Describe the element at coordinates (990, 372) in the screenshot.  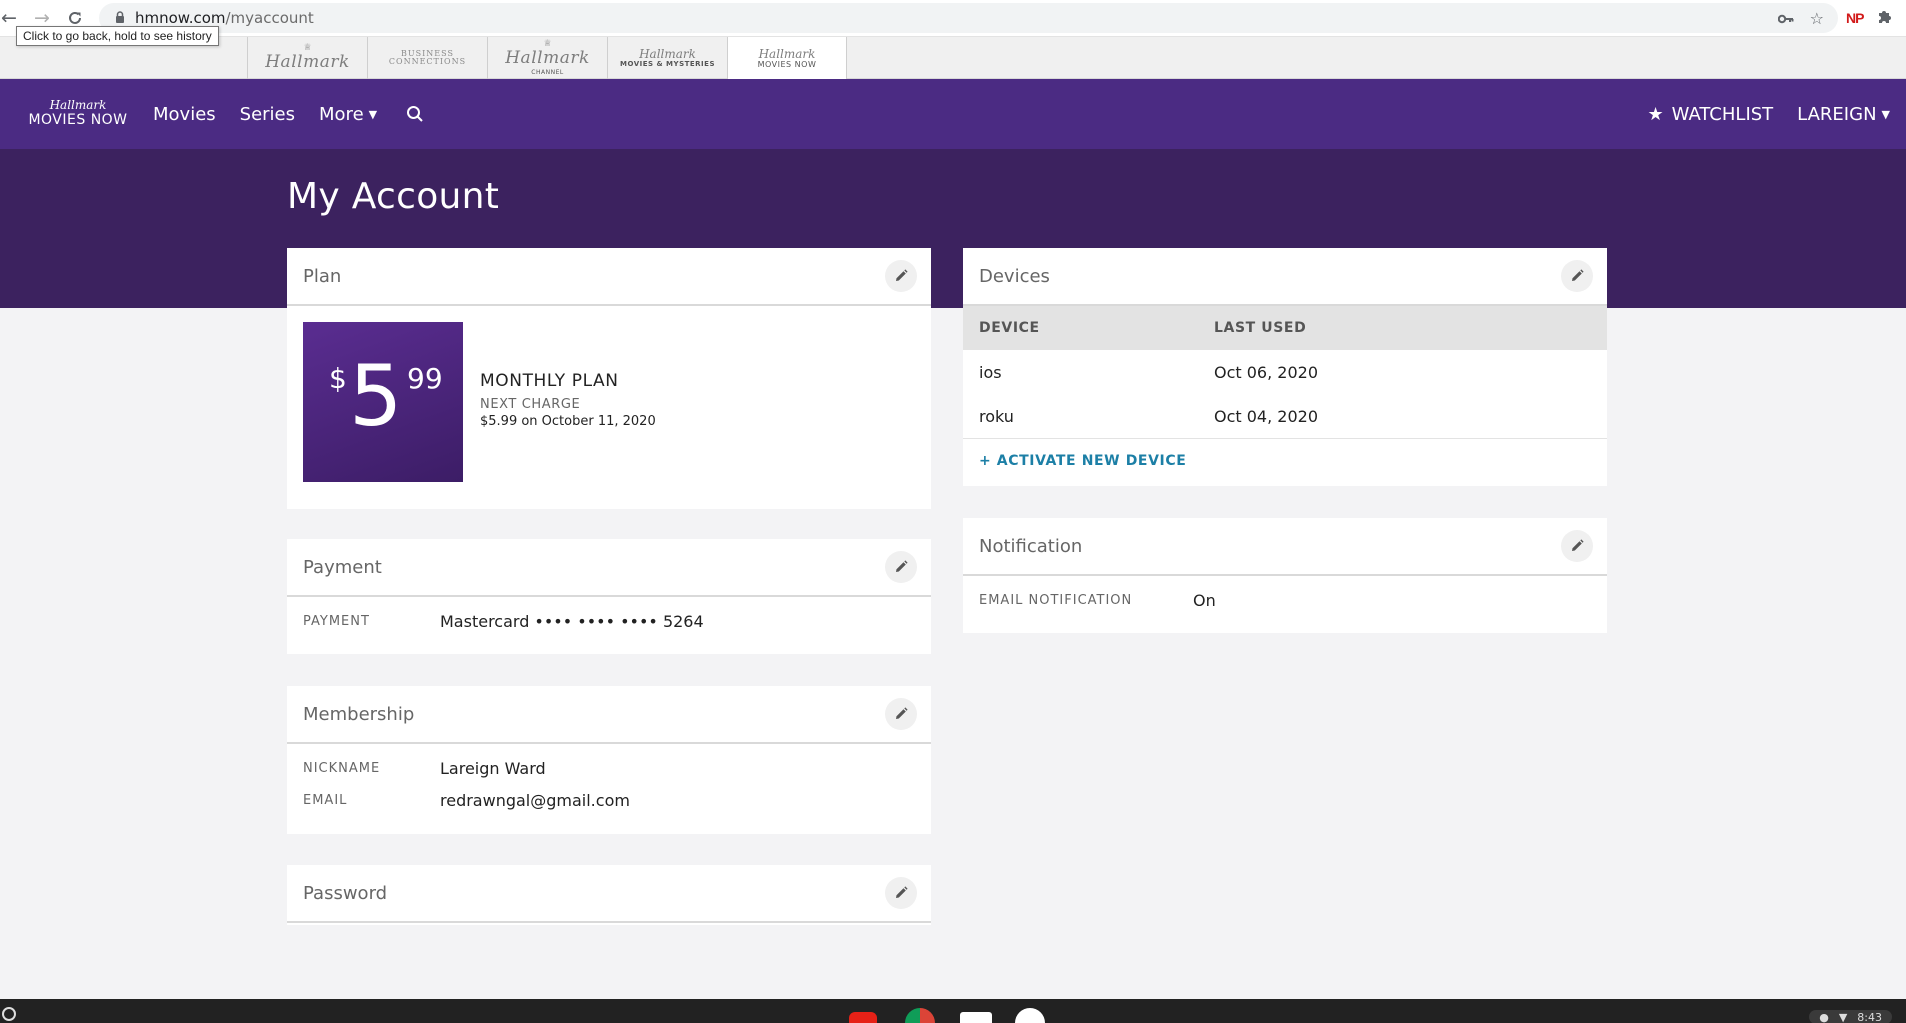
I see `device-name: ios` at that location.